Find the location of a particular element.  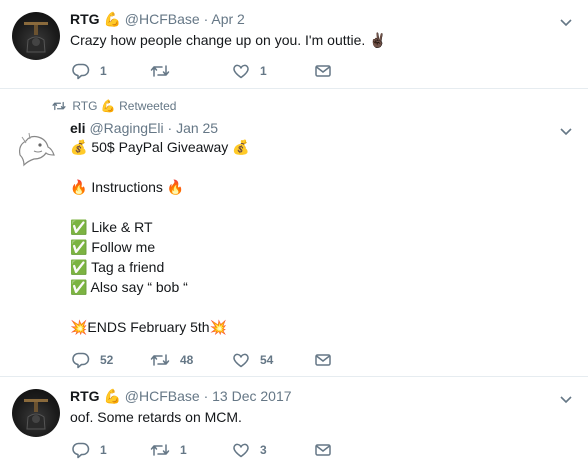

tweet-text-line: ✅ Follow me is located at coordinates (113, 247).